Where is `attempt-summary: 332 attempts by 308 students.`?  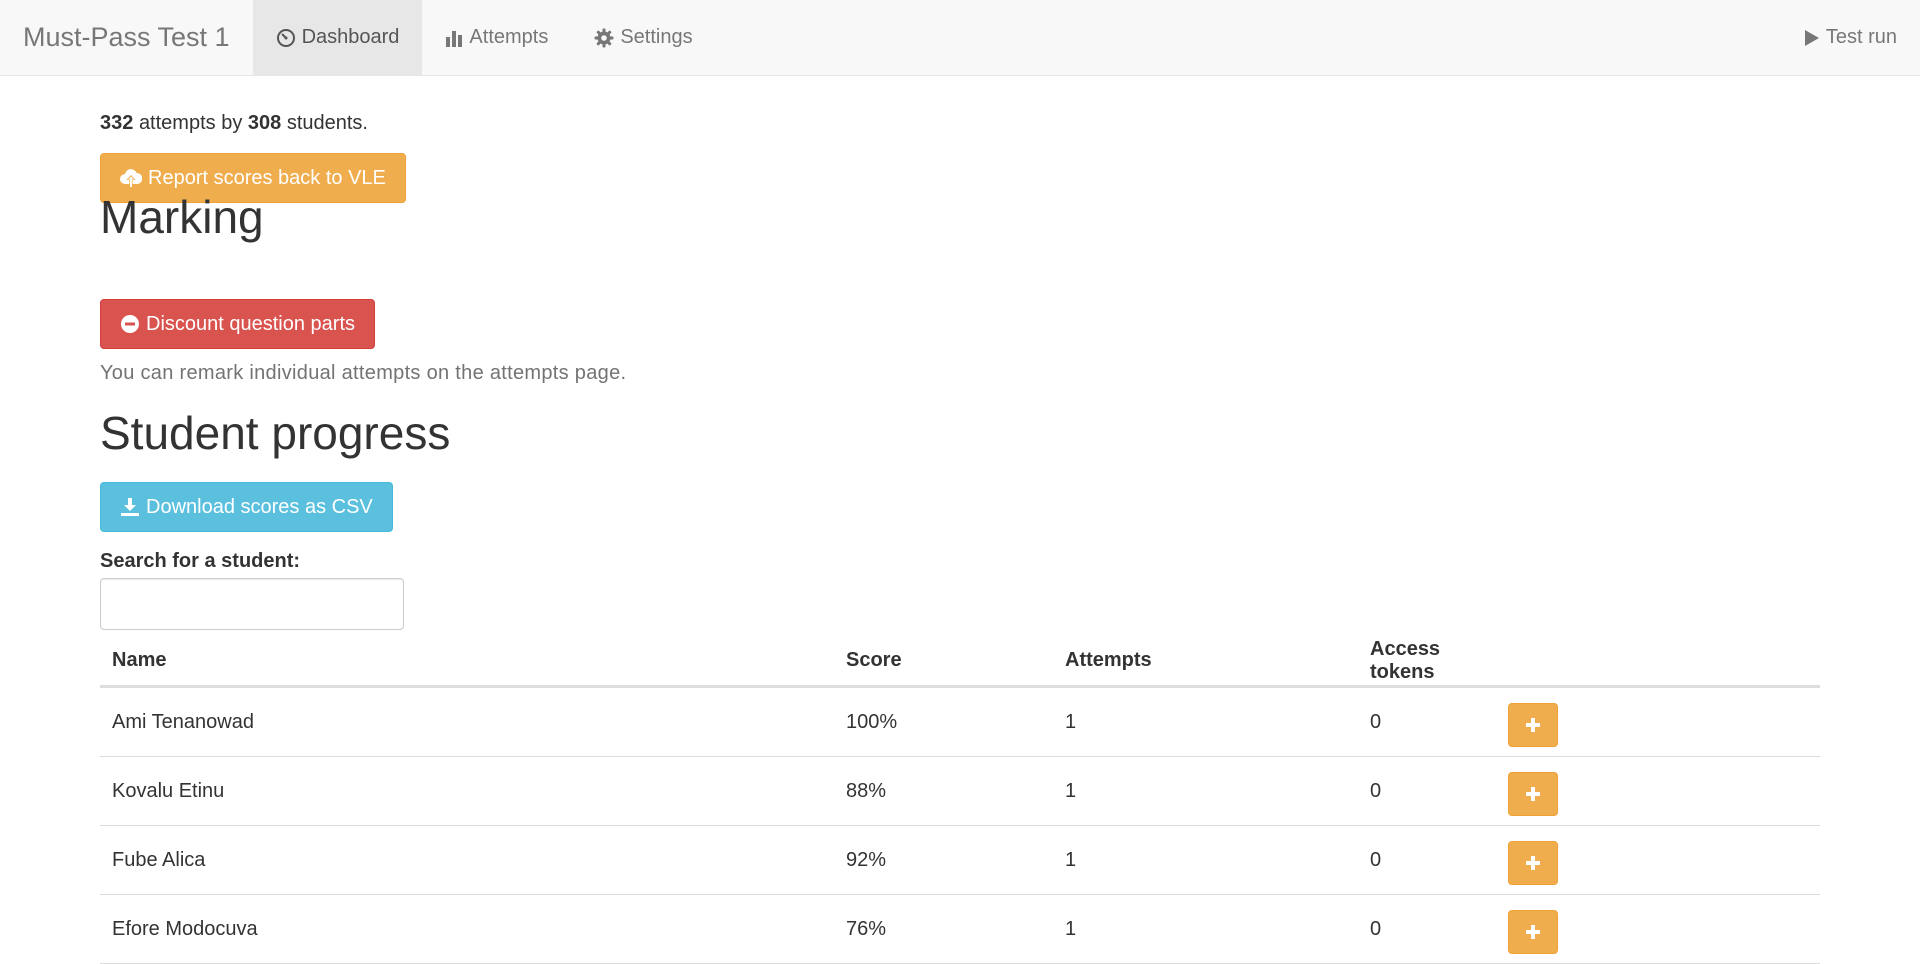
attempt-summary: 332 attempts by 308 students. is located at coordinates (234, 123).